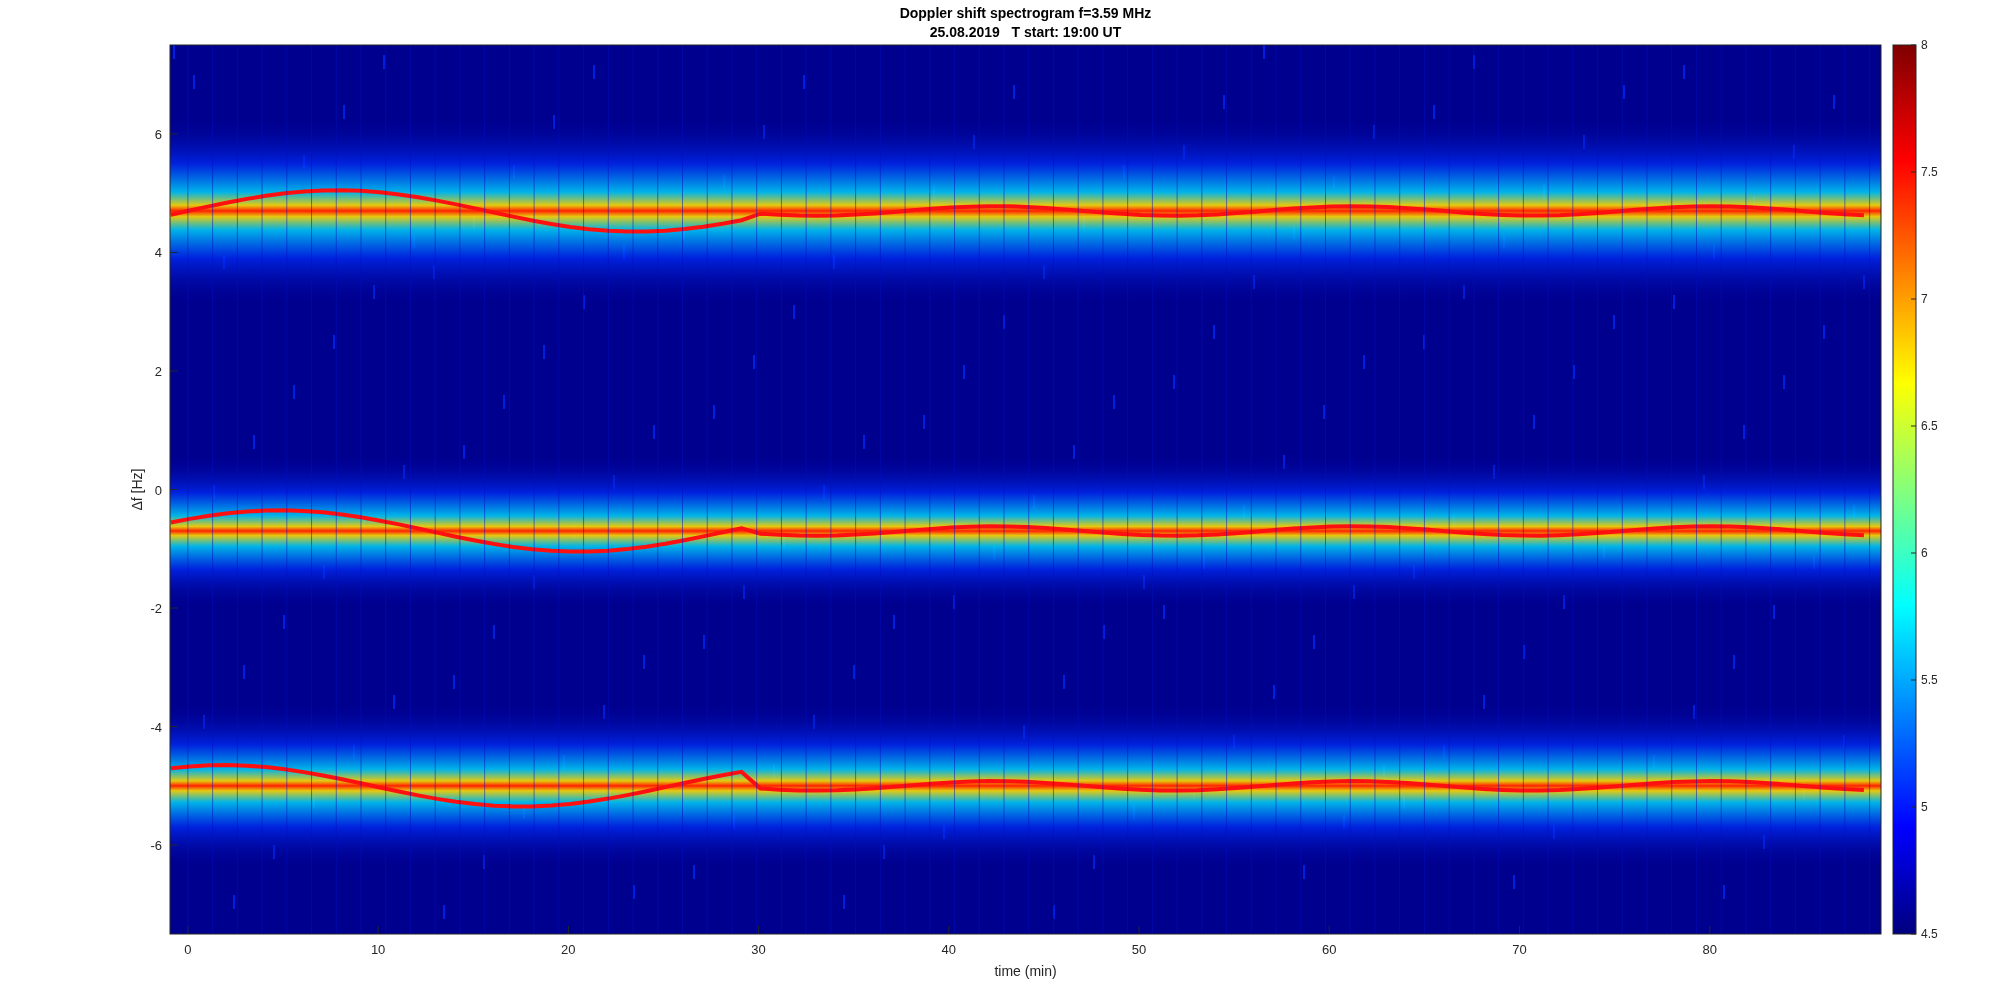 The width and height of the screenshot is (2000, 1003). What do you see at coordinates (1709, 949) in the screenshot?
I see `x-tick-label: 80` at bounding box center [1709, 949].